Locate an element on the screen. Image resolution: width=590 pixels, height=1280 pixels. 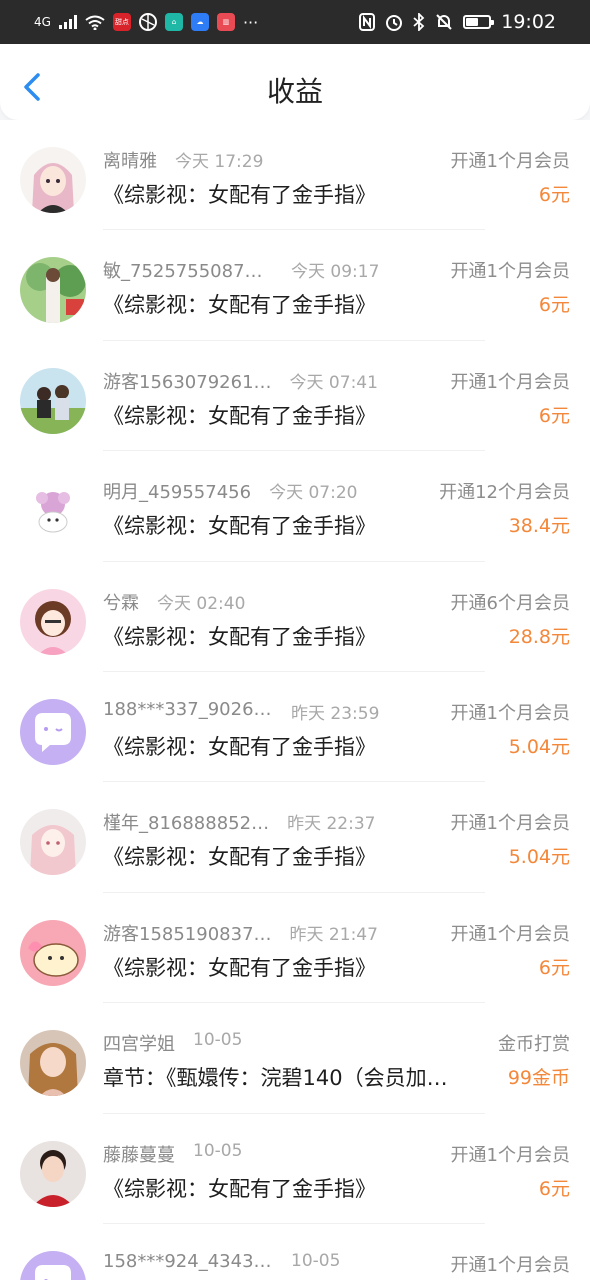
timestamp: 今天 02:40 is located at coordinates (201, 603).